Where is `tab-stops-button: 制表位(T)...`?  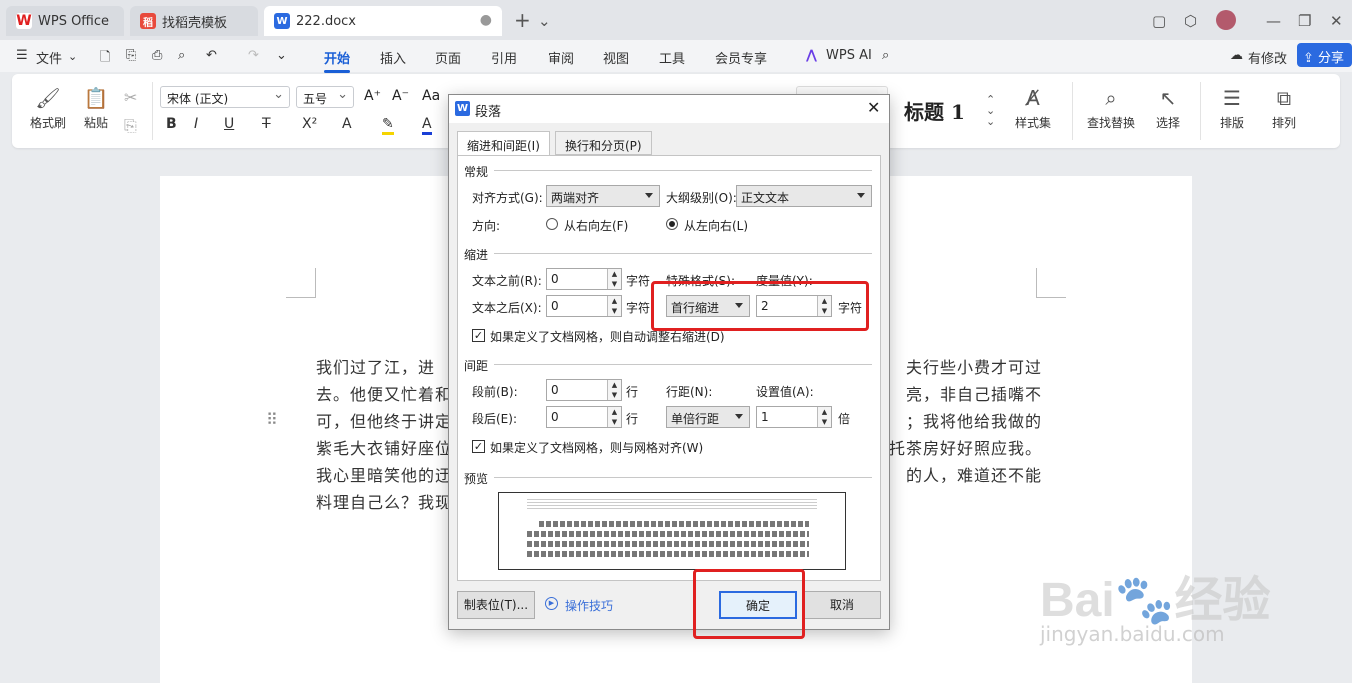 tab-stops-button: 制表位(T)... is located at coordinates (496, 605).